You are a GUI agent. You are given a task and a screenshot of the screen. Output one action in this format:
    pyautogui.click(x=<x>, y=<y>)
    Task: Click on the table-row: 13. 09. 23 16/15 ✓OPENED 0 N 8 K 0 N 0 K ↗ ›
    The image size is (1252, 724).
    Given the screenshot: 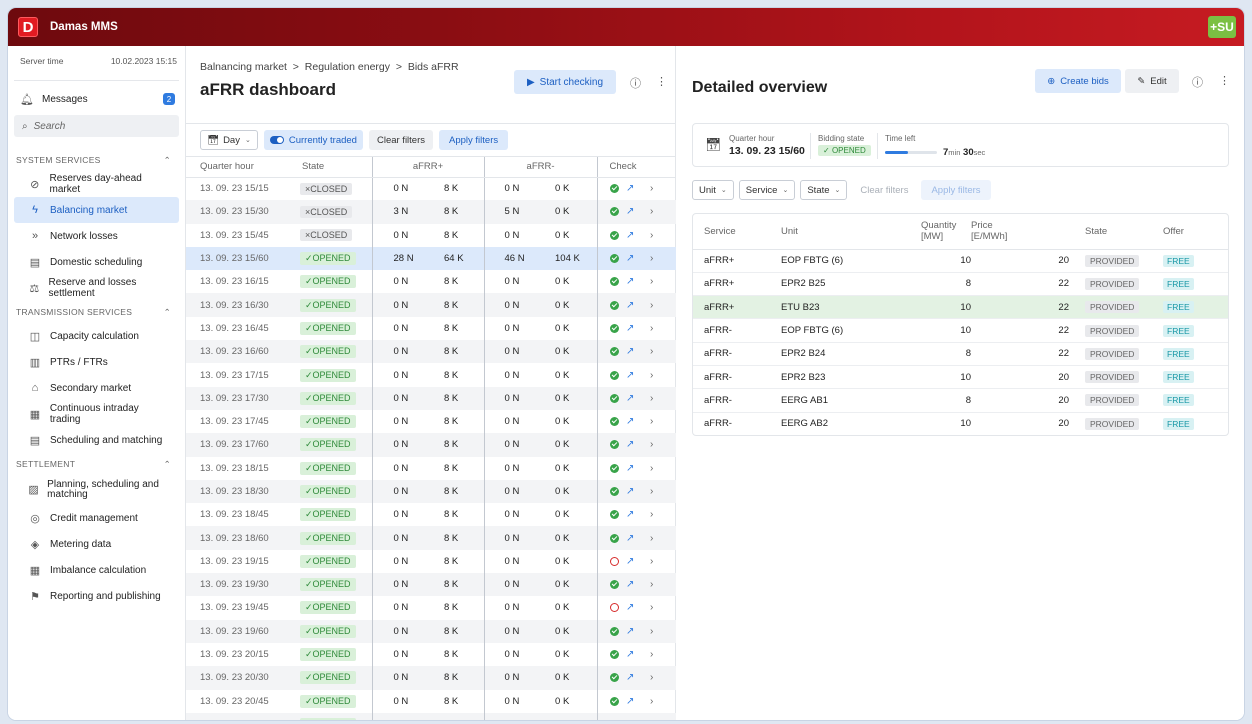 What is the action you would take?
    pyautogui.click(x=431, y=282)
    